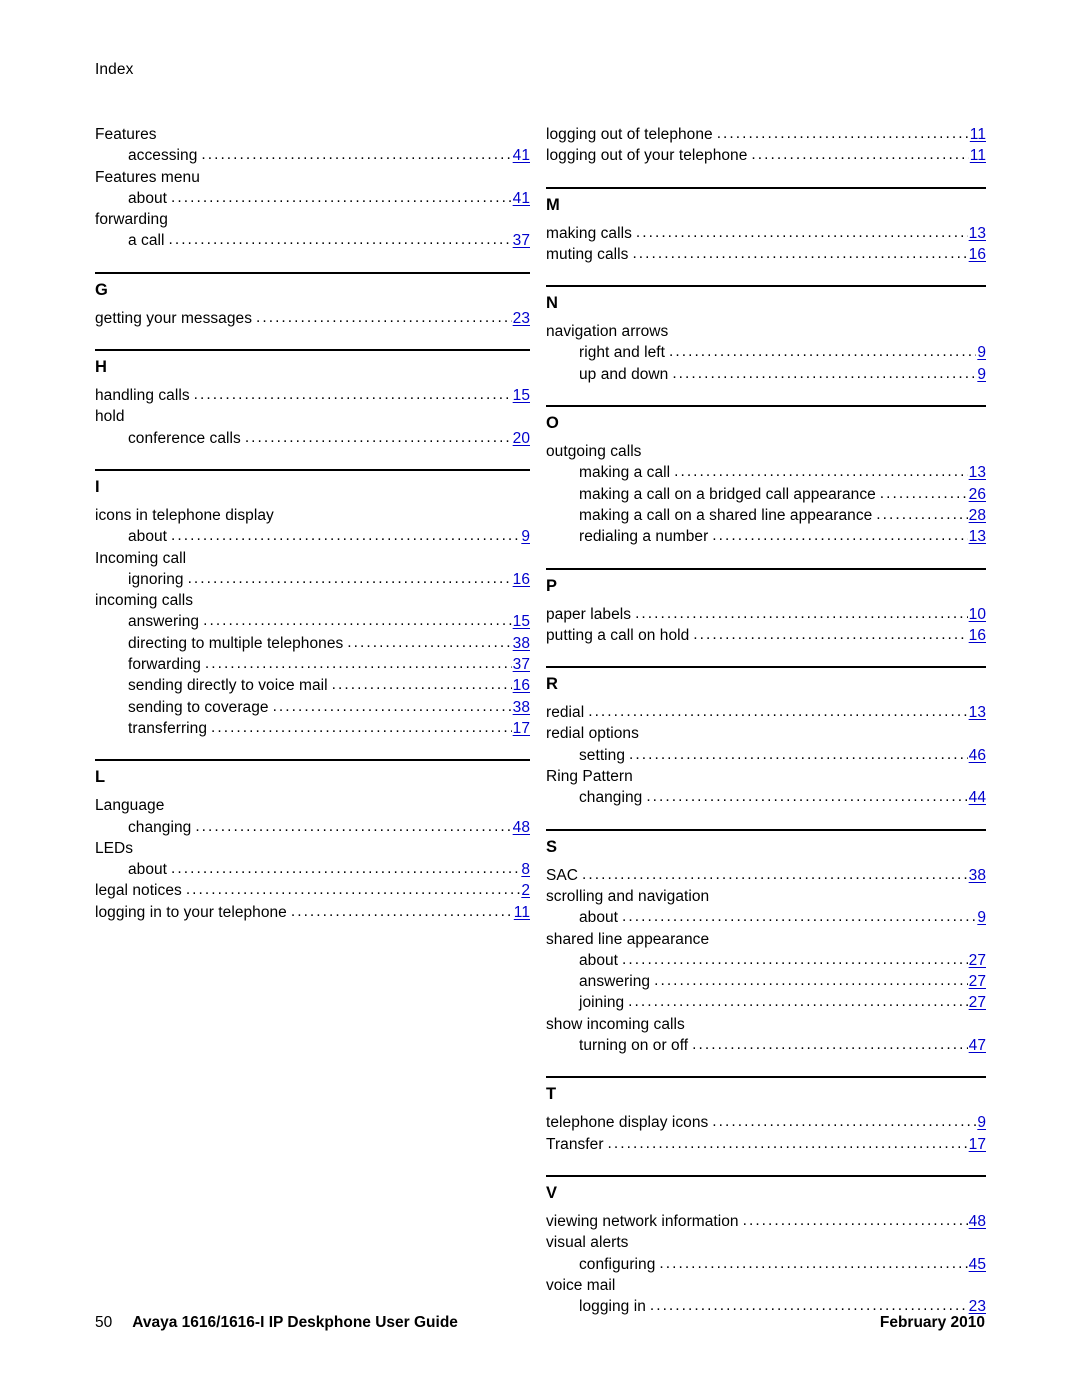  What do you see at coordinates (228, 686) in the screenshot?
I see `index-entry-label: sending directly to voice mail` at bounding box center [228, 686].